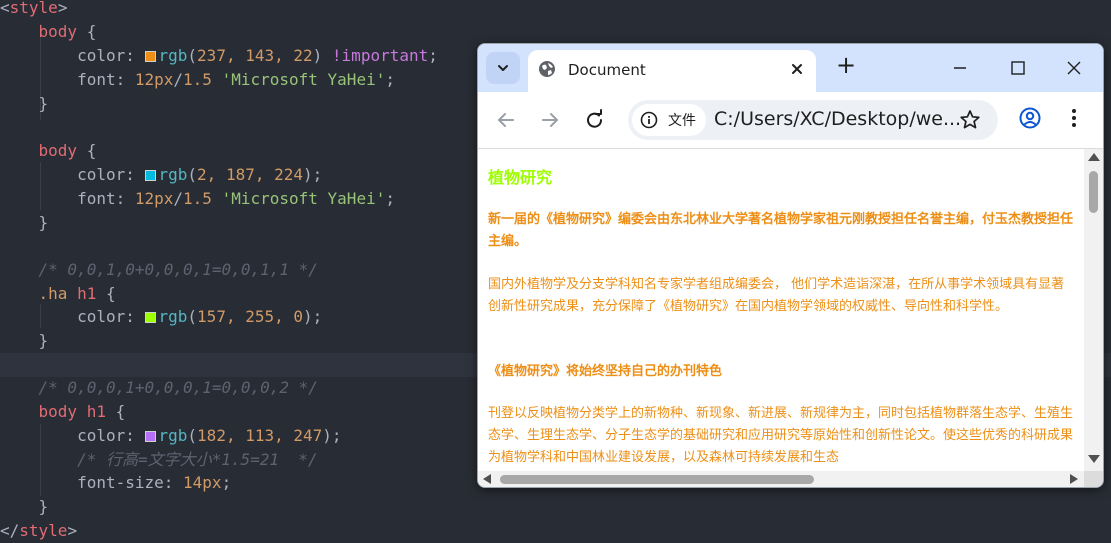 This screenshot has height=543, width=1111. What do you see at coordinates (487, 479) in the screenshot?
I see `scroll-left-arrow-icon` at bounding box center [487, 479].